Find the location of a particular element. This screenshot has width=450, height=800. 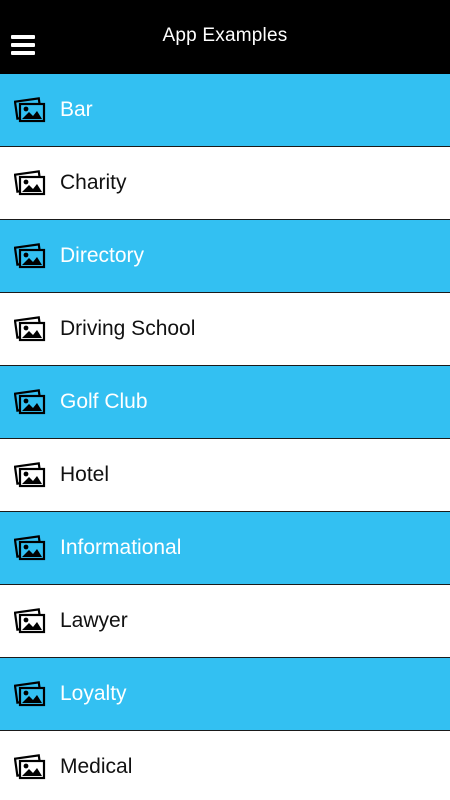

list-item-bar: Bar is located at coordinates (225, 110).